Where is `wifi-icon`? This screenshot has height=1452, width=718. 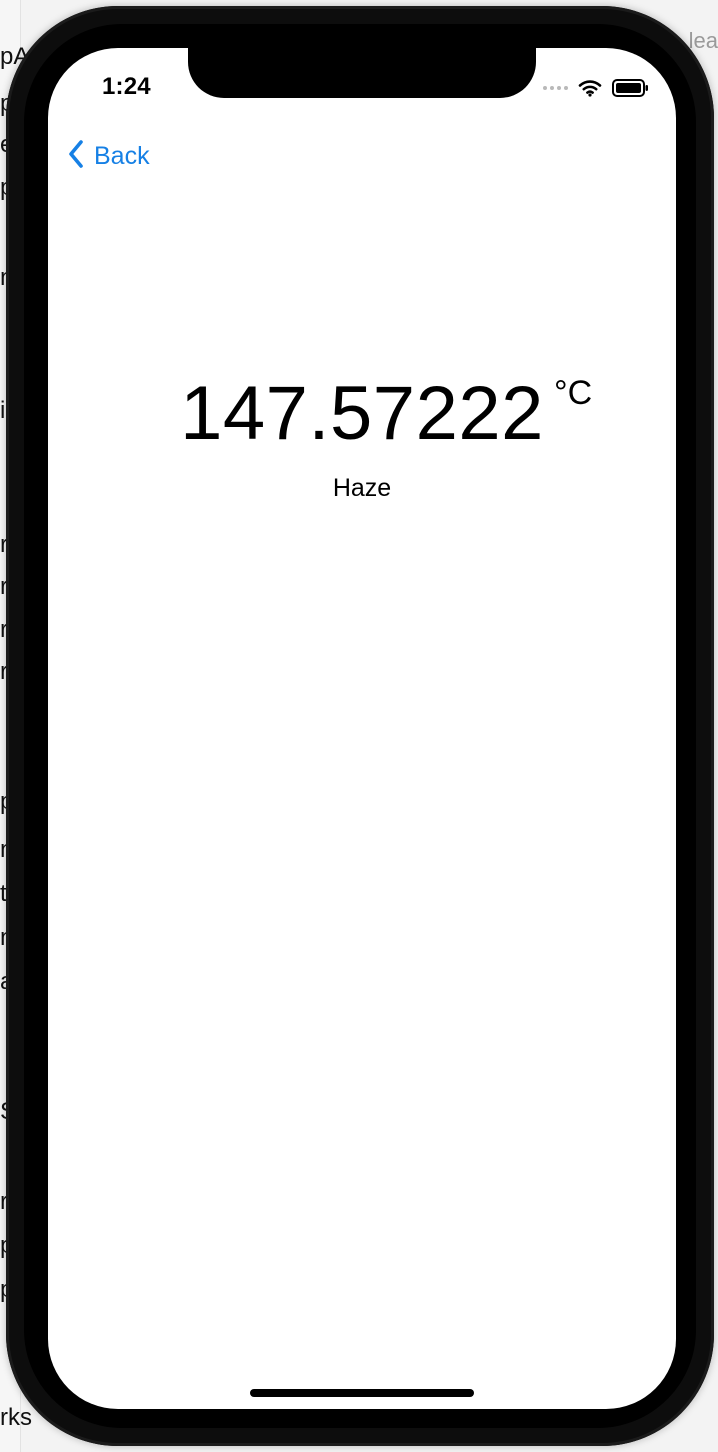 wifi-icon is located at coordinates (590, 88).